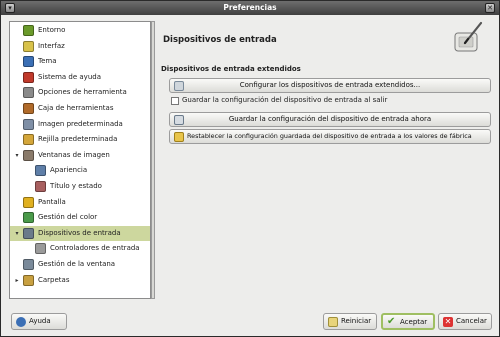 This screenshot has width=500, height=337. Describe the element at coordinates (28, 202) in the screenshot. I see `display-icon` at that location.